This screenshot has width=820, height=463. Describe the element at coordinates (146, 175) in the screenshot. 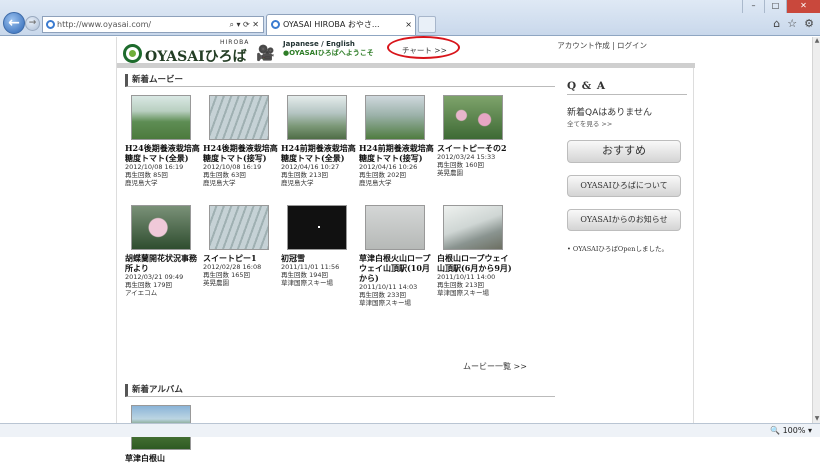

I see `movie-plays: 再生回数 85回` at that location.